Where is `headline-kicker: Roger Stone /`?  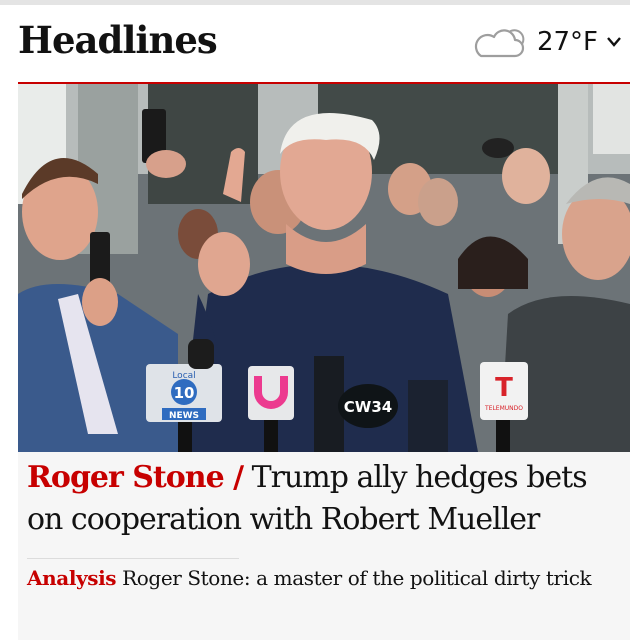 headline-kicker: Roger Stone / is located at coordinates (135, 477).